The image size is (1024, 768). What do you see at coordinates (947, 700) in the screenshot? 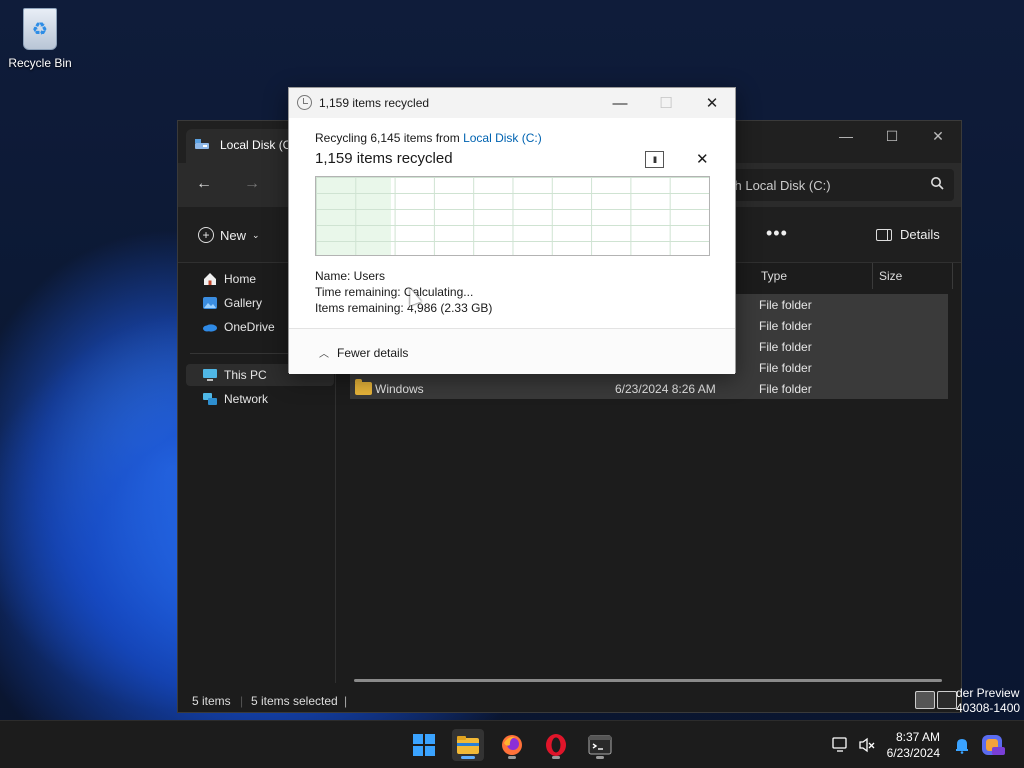
I see `tiles-view-button` at bounding box center [947, 700].